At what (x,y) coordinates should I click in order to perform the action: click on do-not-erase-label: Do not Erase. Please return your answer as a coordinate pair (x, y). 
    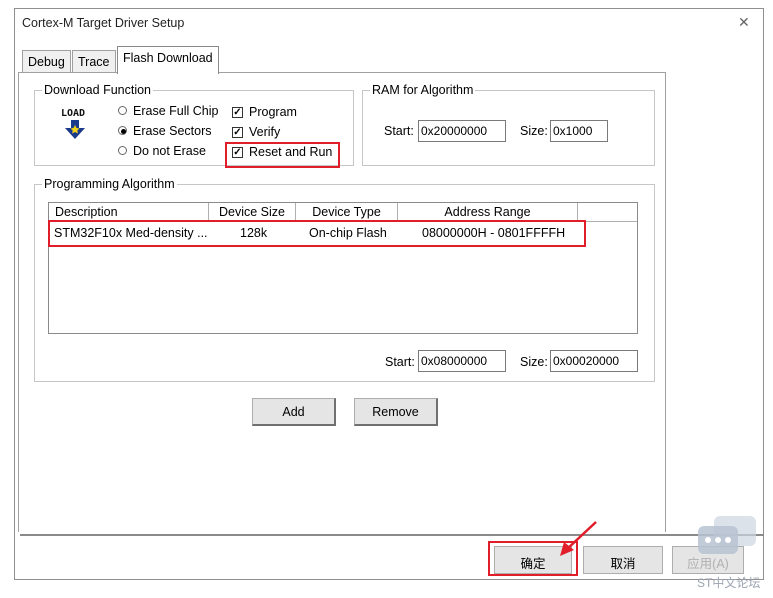
    Looking at the image, I should click on (169, 151).